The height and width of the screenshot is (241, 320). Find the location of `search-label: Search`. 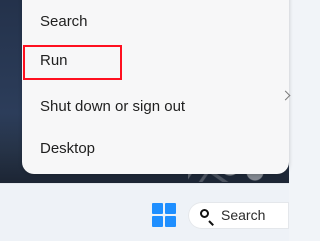

search-label: Search is located at coordinates (243, 215).